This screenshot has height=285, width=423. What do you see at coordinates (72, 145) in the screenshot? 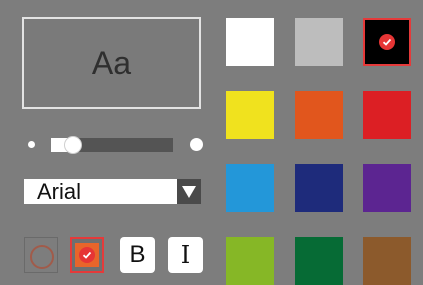
I see `slider-thumb` at bounding box center [72, 145].